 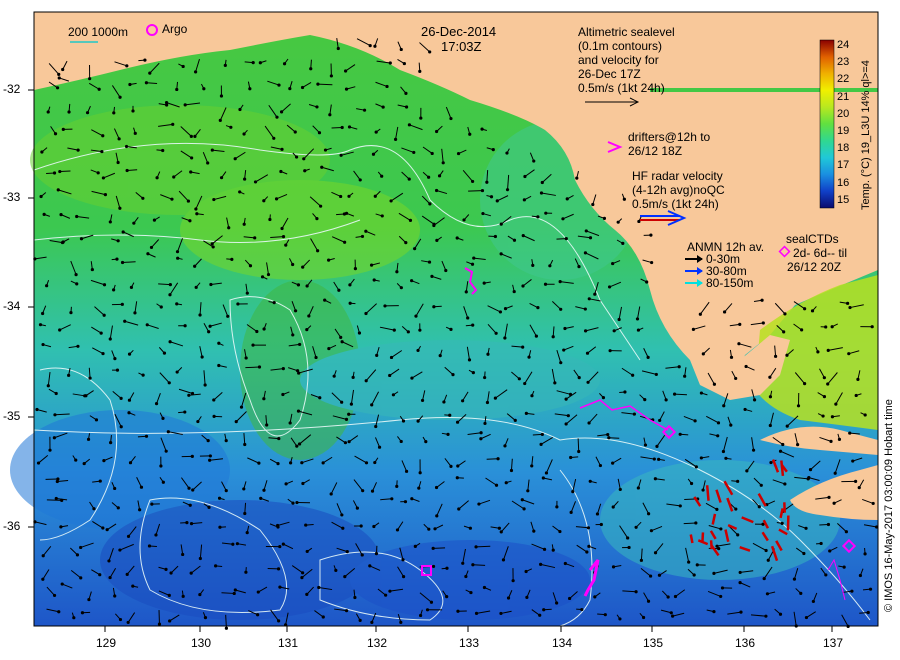 I want to click on colorbar-tick-label: 23, so click(x=843, y=62).